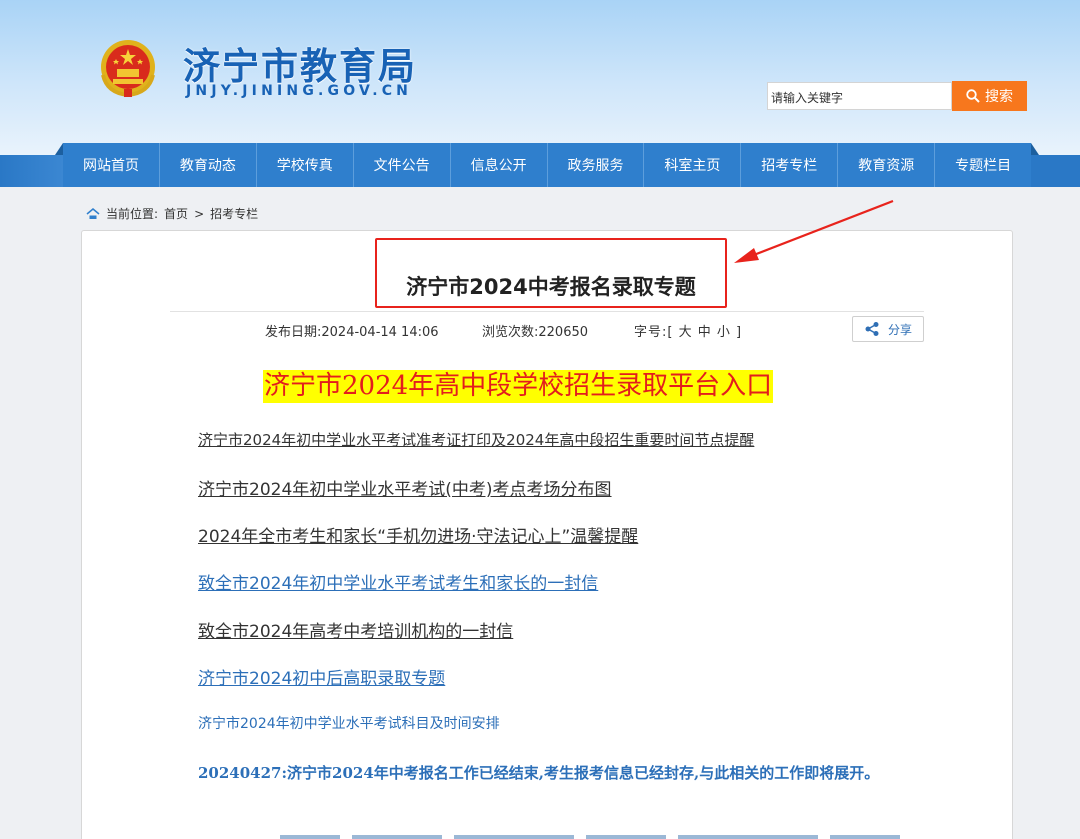 This screenshot has width=1080, height=839. I want to click on article-link: 致全市2024年初中学业水平考试考生和家长的一封信, so click(398, 581).